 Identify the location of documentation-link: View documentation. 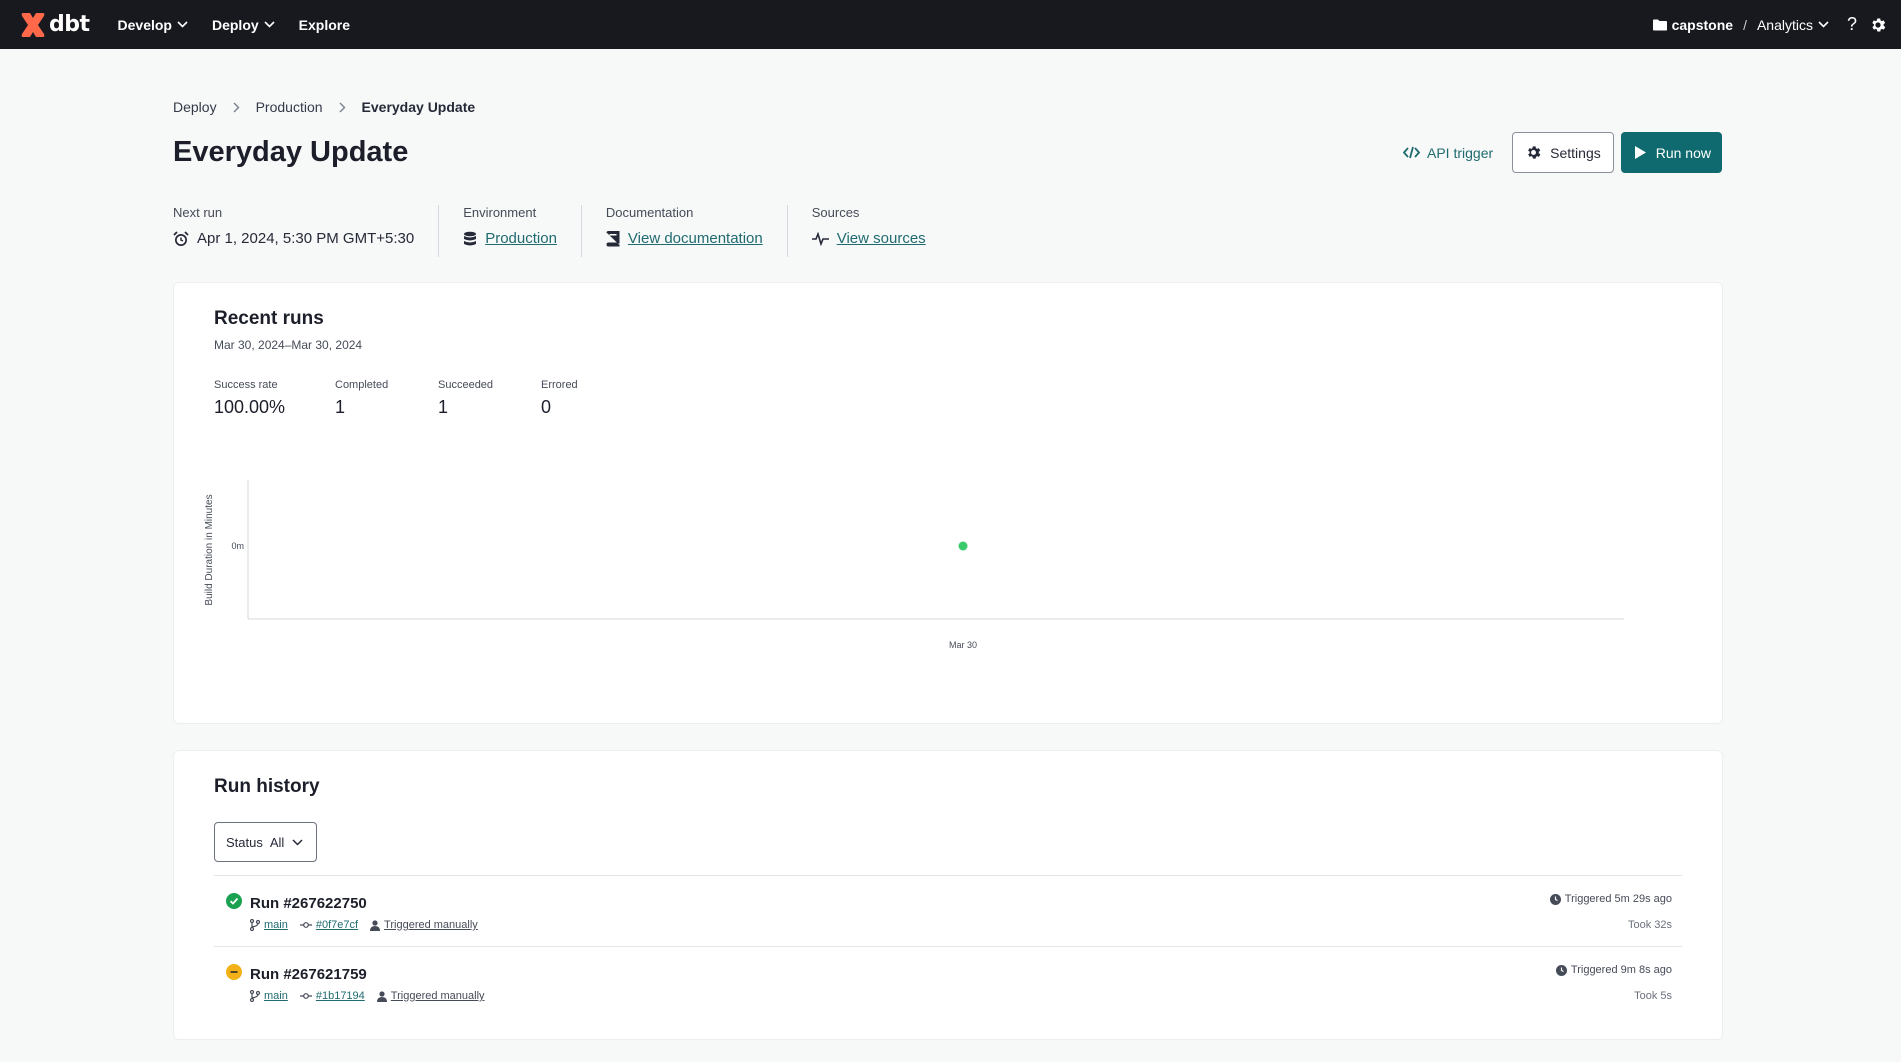
(695, 238).